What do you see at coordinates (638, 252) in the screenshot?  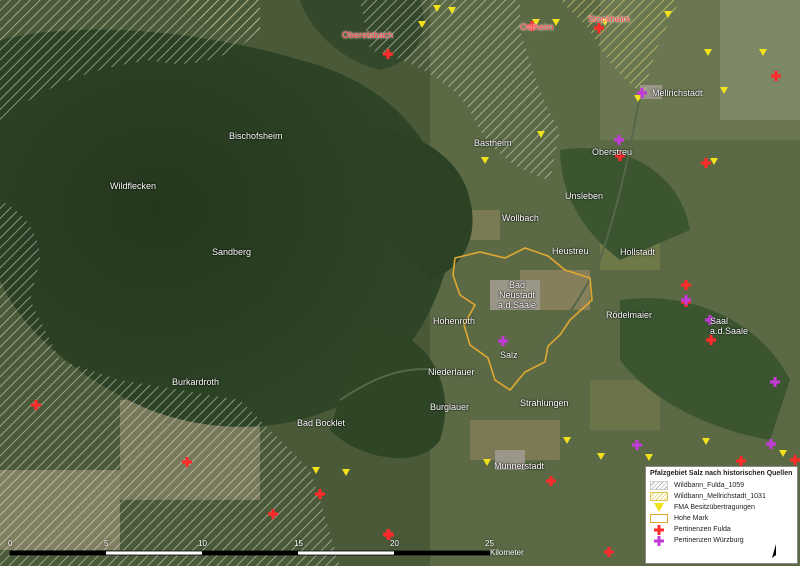 I see `place-label-hollstadt: Hollstadt` at bounding box center [638, 252].